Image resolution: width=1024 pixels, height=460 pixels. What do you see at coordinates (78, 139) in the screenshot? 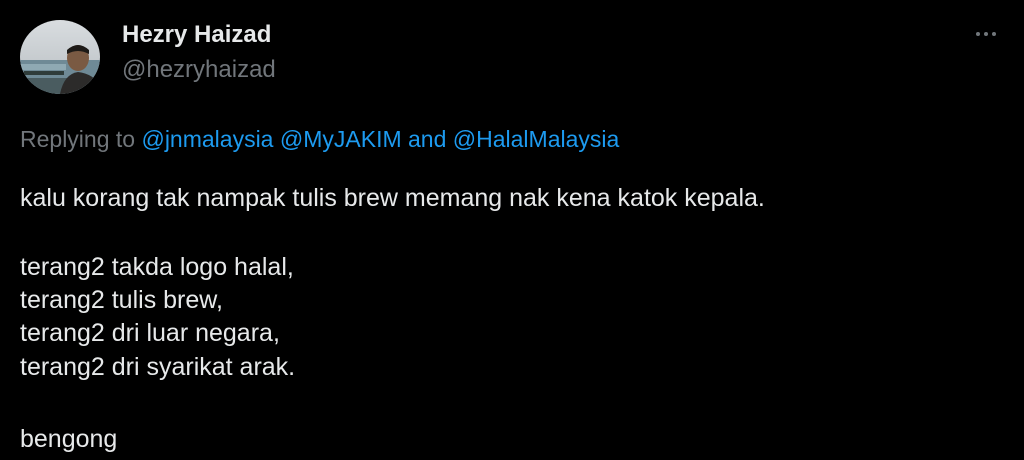
I see `replying-to-label: Replying to` at bounding box center [78, 139].